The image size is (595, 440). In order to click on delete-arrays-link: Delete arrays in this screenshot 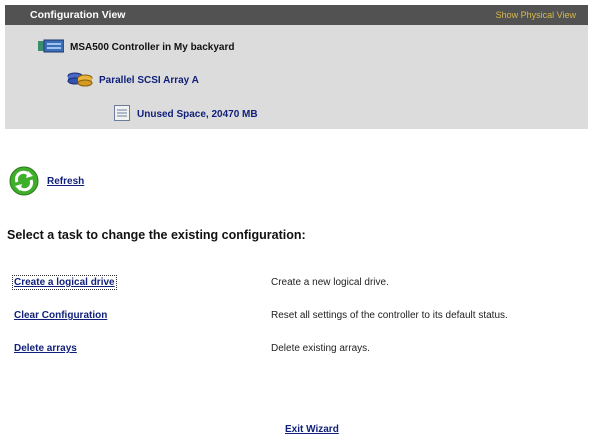, I will do `click(45, 348)`.